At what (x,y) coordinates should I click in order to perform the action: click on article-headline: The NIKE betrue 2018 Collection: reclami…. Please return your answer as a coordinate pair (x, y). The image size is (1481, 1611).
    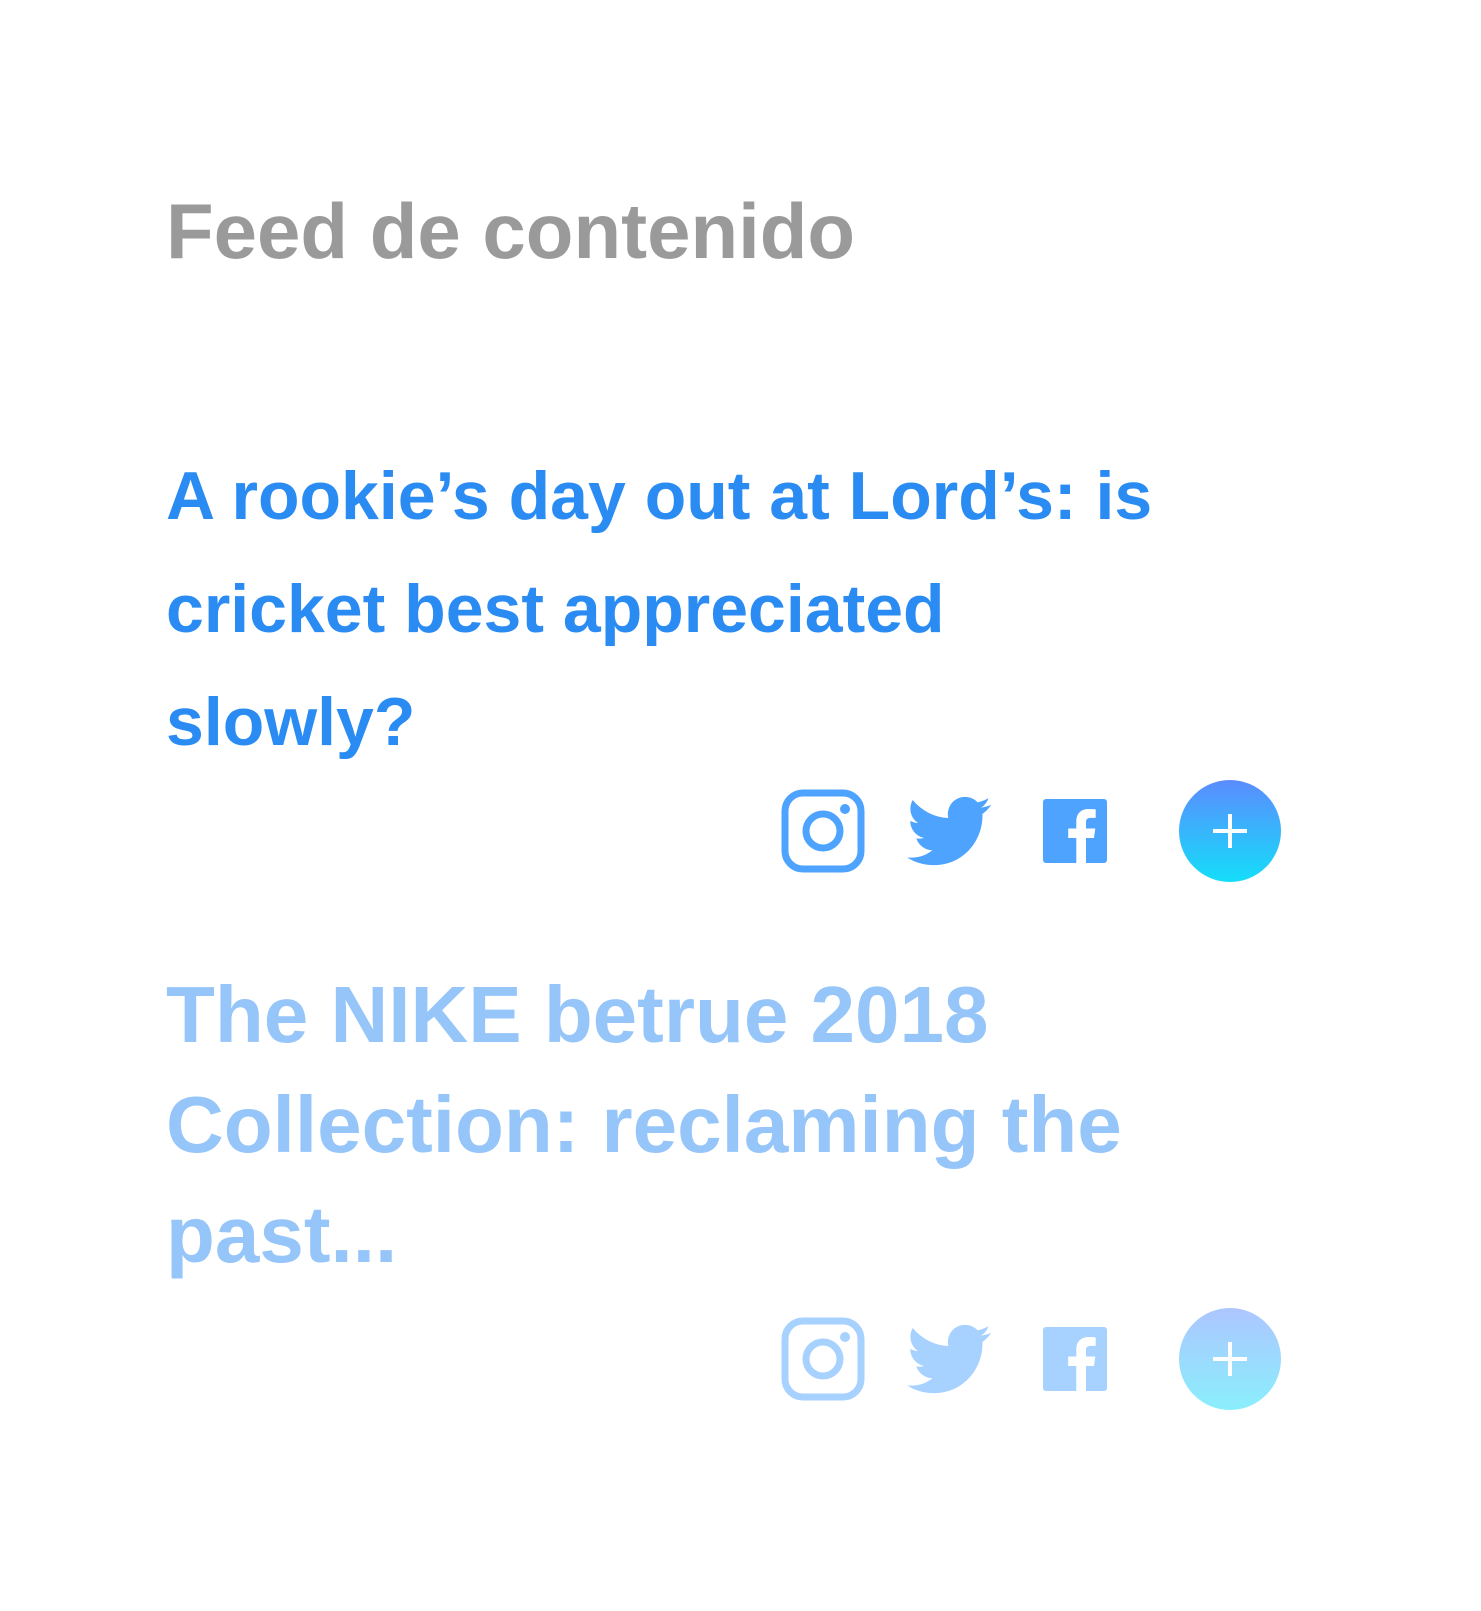
    Looking at the image, I should click on (686, 1125).